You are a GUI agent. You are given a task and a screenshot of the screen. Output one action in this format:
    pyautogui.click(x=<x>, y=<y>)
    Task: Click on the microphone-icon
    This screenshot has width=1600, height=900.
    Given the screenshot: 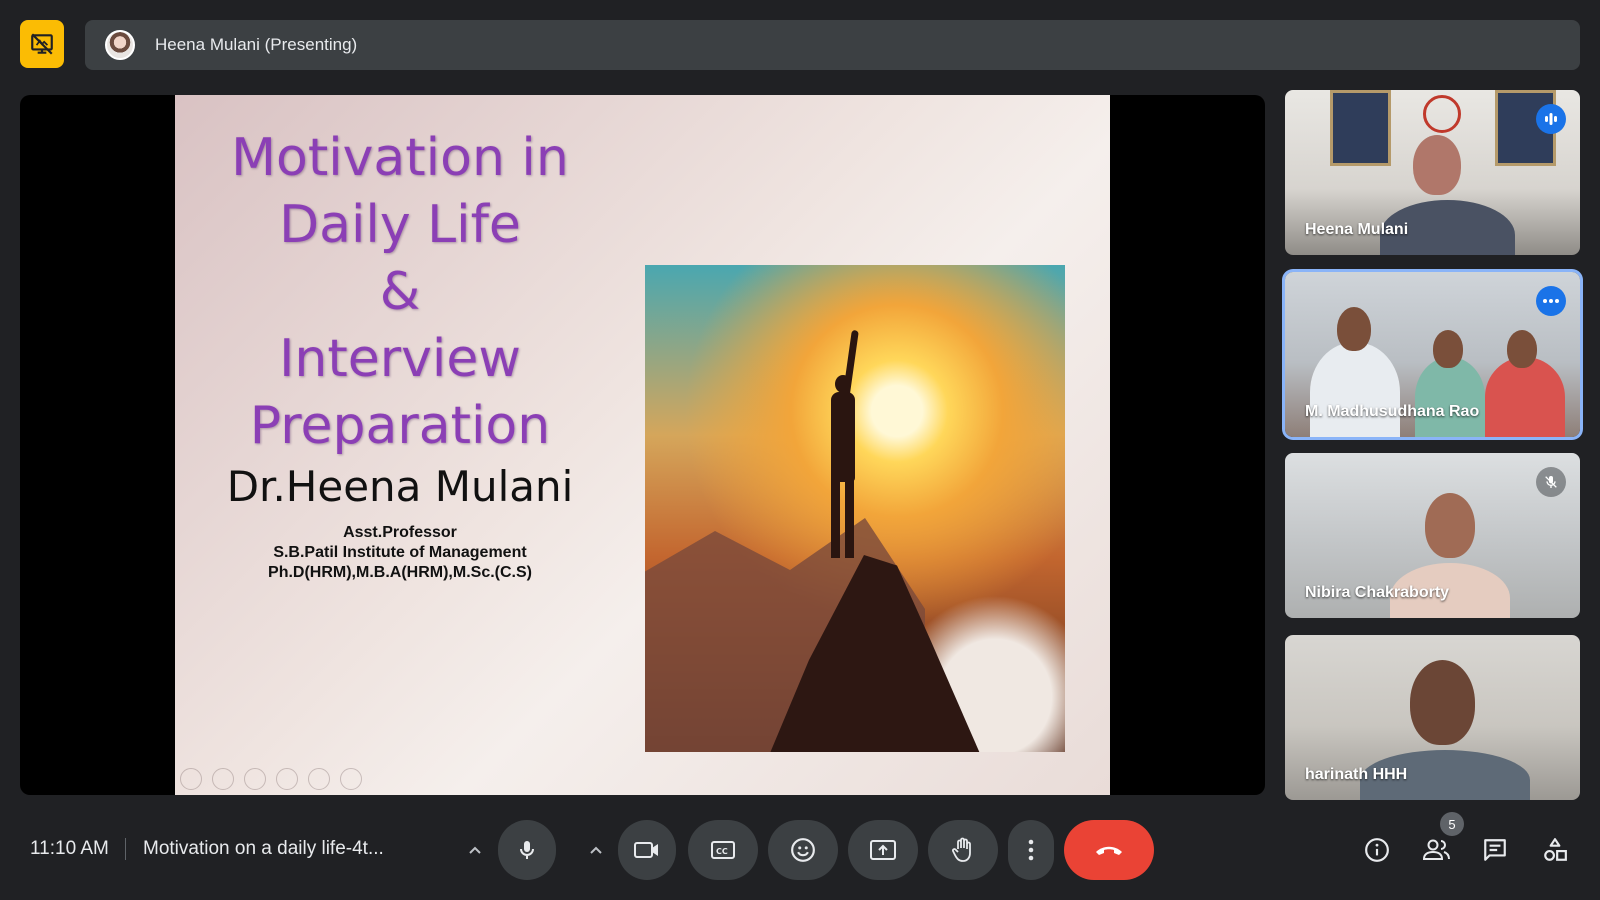 What is the action you would take?
    pyautogui.click(x=527, y=850)
    